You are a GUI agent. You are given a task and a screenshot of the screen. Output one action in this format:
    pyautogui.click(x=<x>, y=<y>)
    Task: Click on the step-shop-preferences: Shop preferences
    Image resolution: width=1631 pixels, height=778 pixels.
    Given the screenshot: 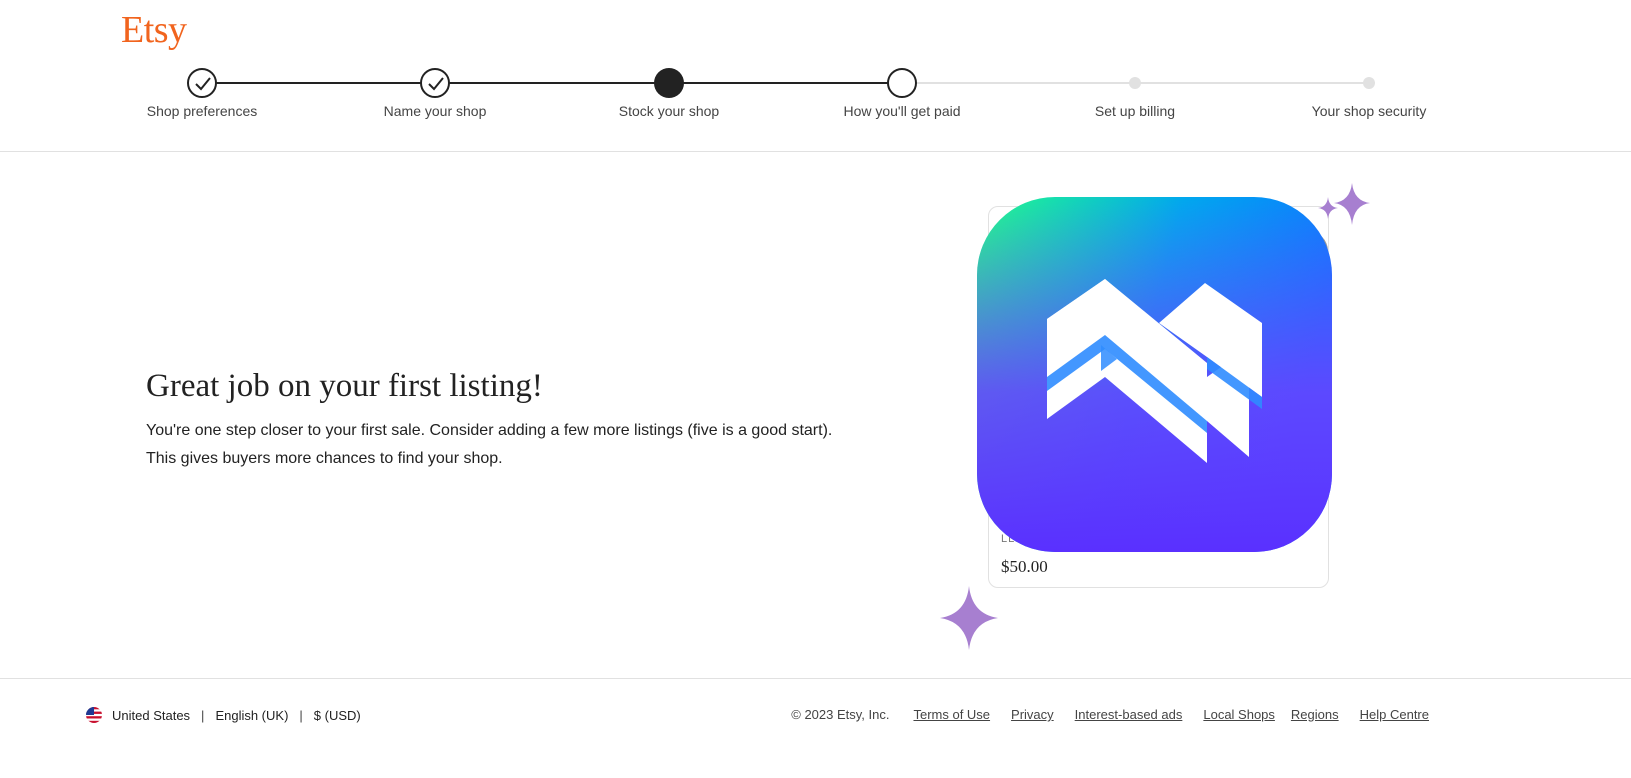 What is the action you would take?
    pyautogui.click(x=202, y=92)
    